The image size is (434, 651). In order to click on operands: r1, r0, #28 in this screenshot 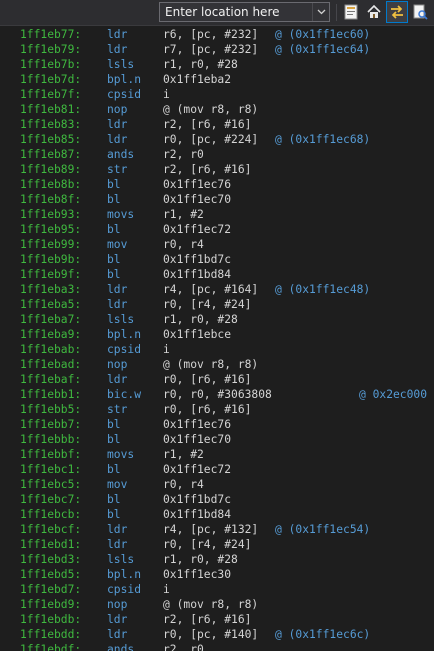, I will do `click(200, 559)`.